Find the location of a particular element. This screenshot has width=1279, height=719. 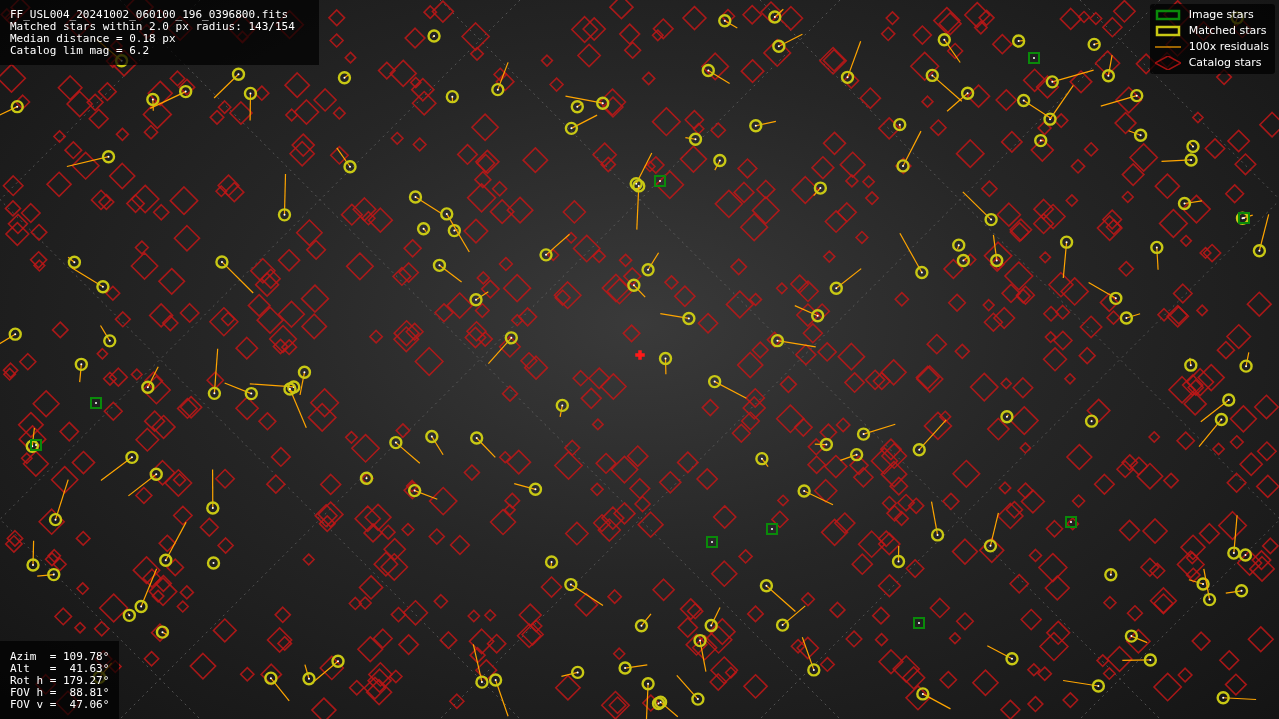

pointing-text: Azim = 109.78° is located at coordinates (60, 657).